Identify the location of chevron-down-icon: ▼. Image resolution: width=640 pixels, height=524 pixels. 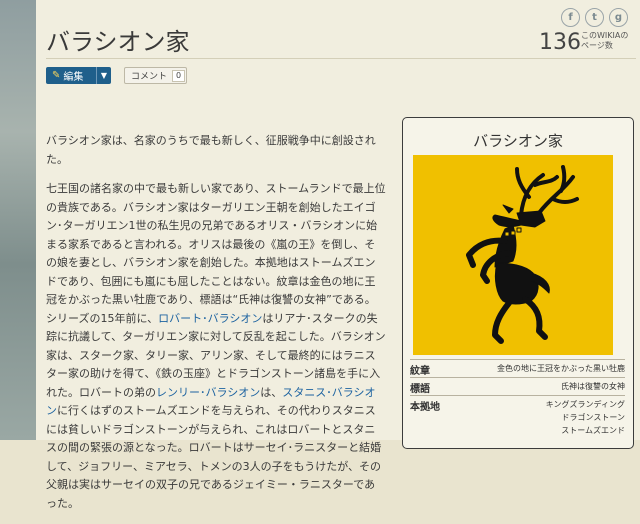
(104, 75).